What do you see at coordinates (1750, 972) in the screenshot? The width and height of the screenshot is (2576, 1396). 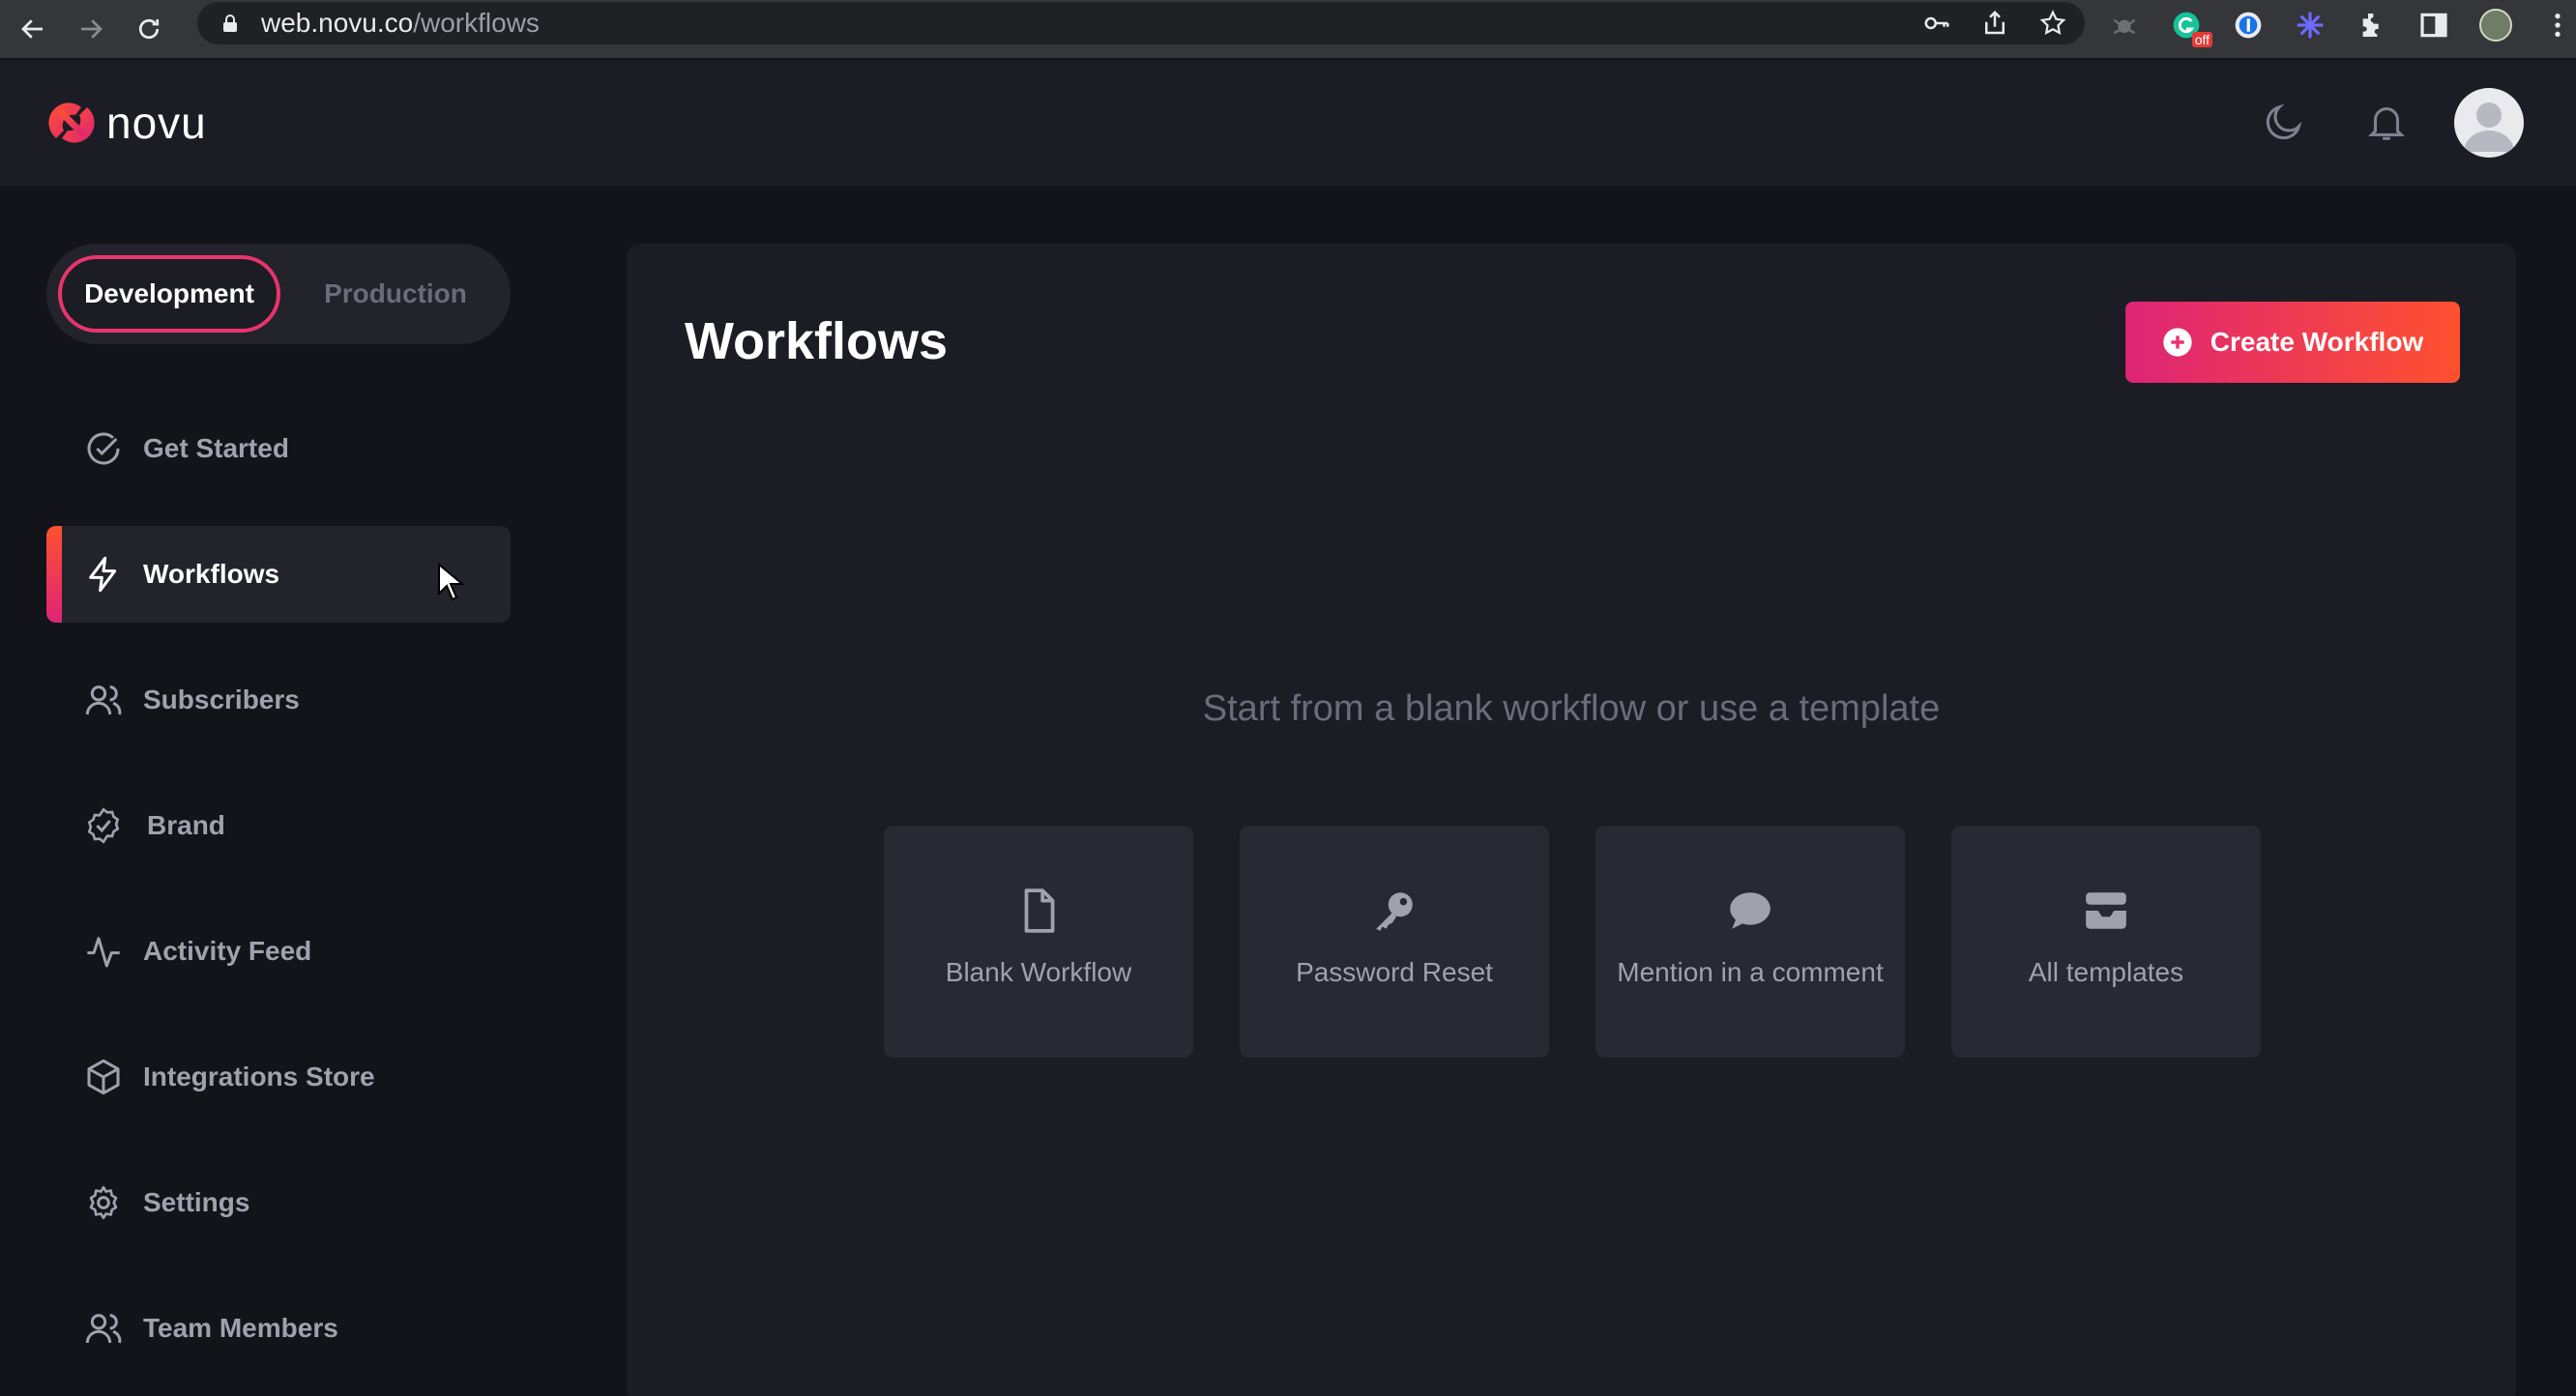 I see `template-label: Mention in a comment` at bounding box center [1750, 972].